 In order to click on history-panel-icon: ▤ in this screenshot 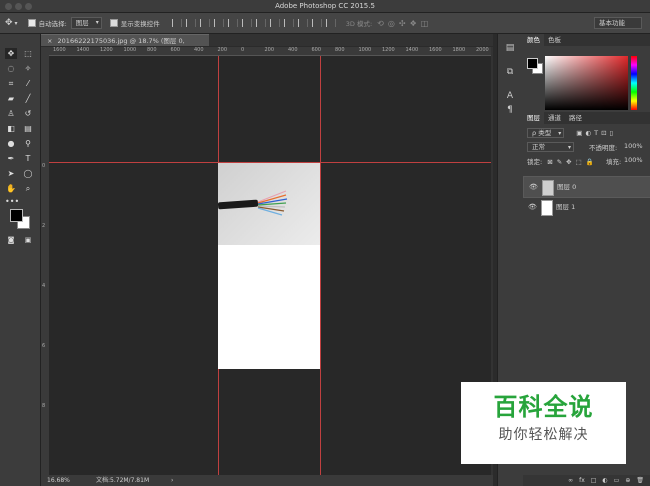, I will do `click(510, 48)`.